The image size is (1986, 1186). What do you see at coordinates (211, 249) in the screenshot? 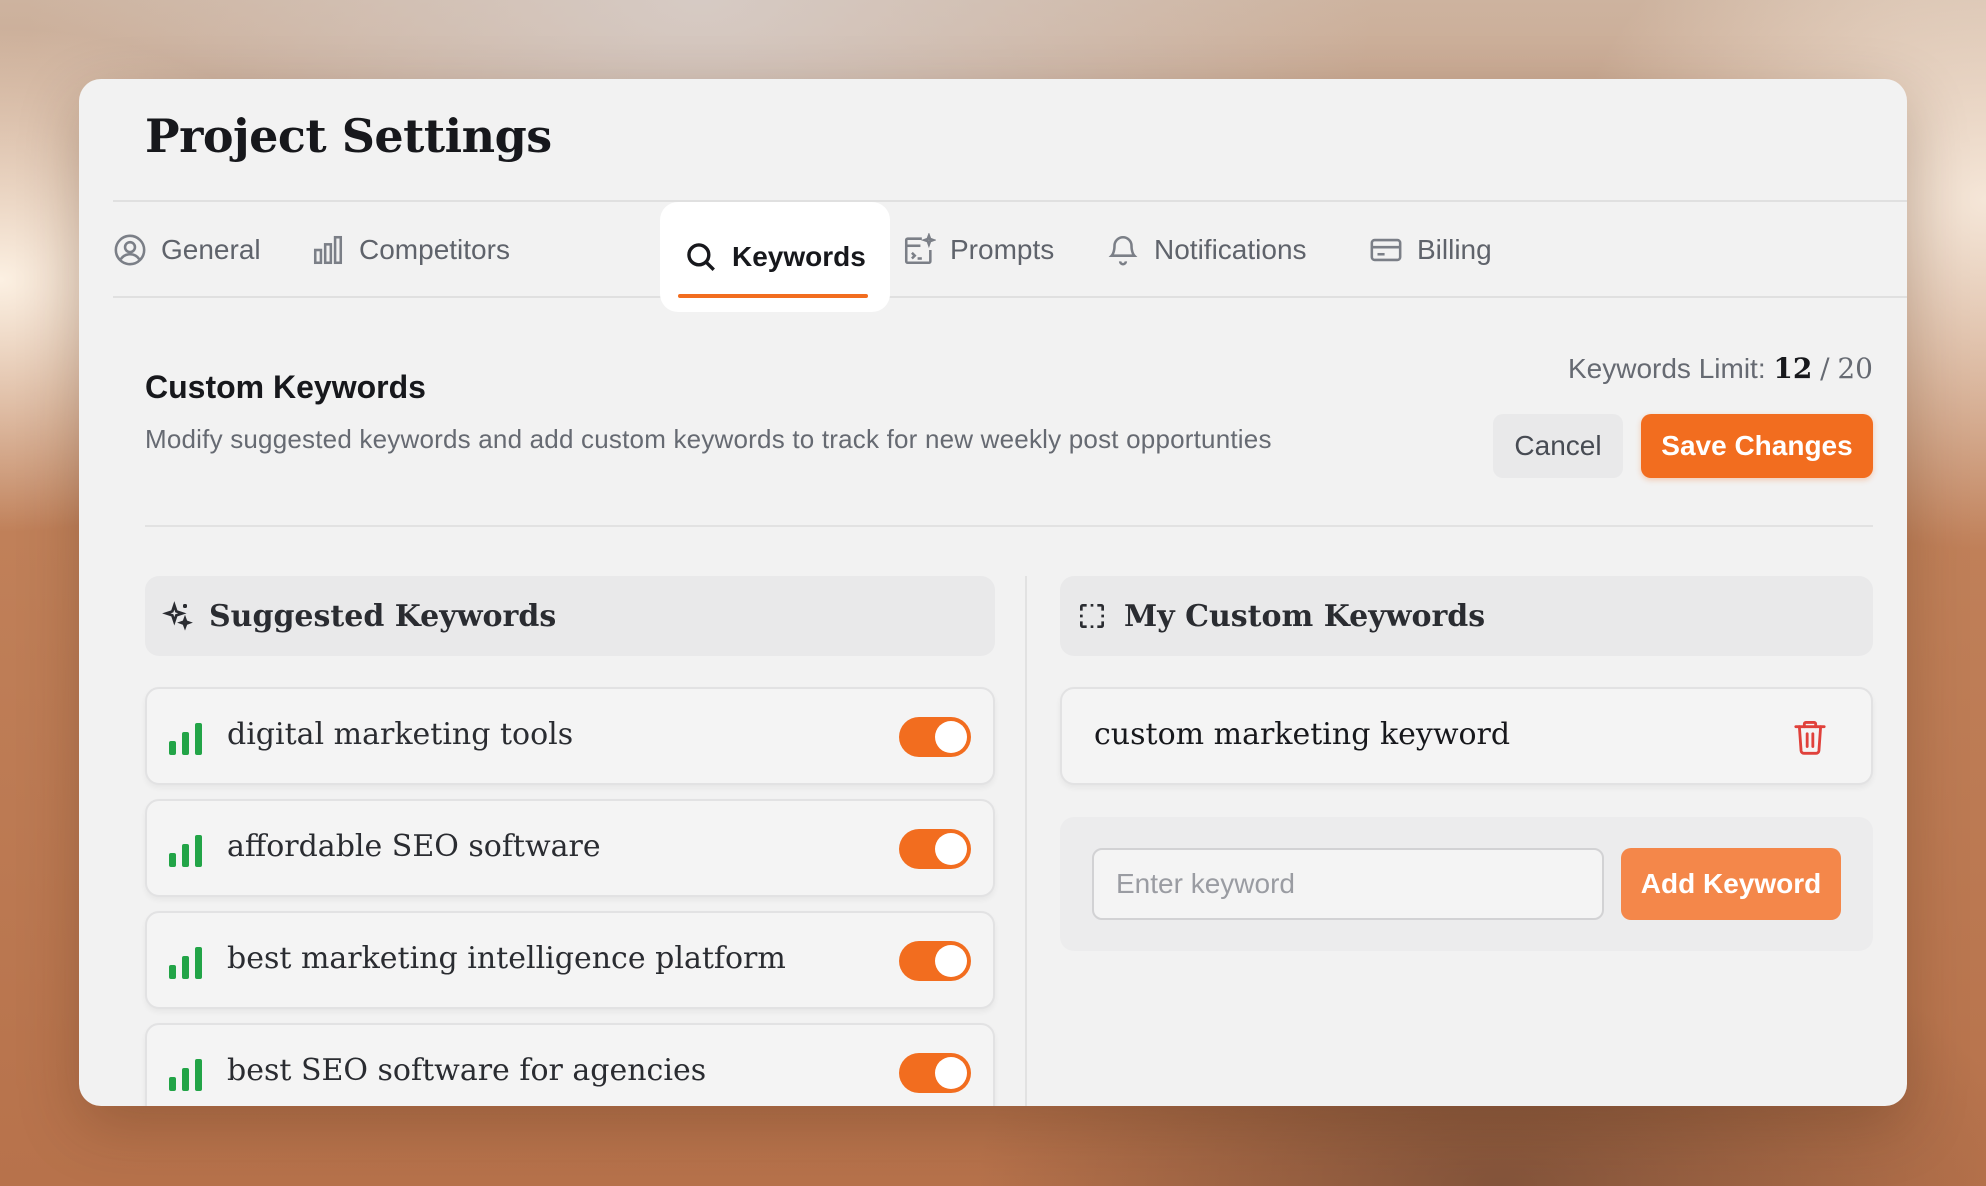
I see `tab-label: General` at bounding box center [211, 249].